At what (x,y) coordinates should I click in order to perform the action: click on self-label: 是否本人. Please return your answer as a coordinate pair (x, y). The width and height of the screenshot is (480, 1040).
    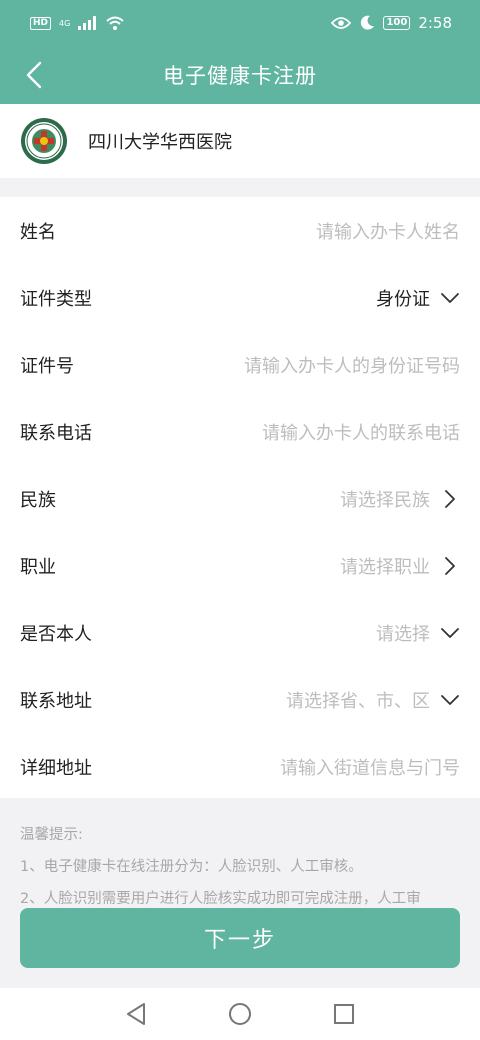
    Looking at the image, I should click on (56, 634).